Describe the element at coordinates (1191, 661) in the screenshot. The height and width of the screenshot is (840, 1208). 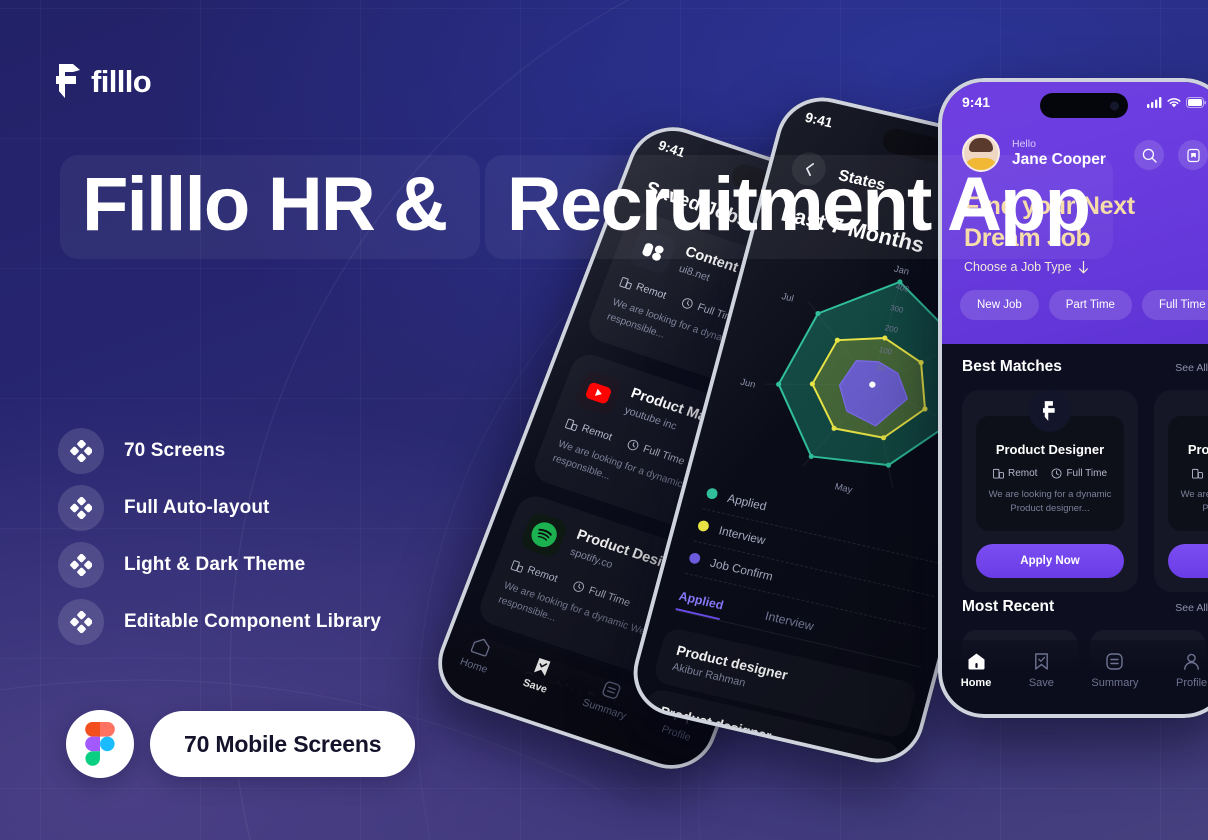
I see `profile-icon` at that location.